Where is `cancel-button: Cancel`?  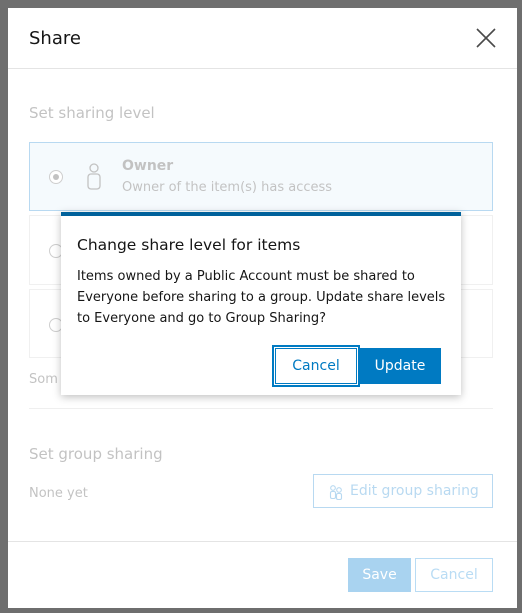 cancel-button: Cancel is located at coordinates (454, 575).